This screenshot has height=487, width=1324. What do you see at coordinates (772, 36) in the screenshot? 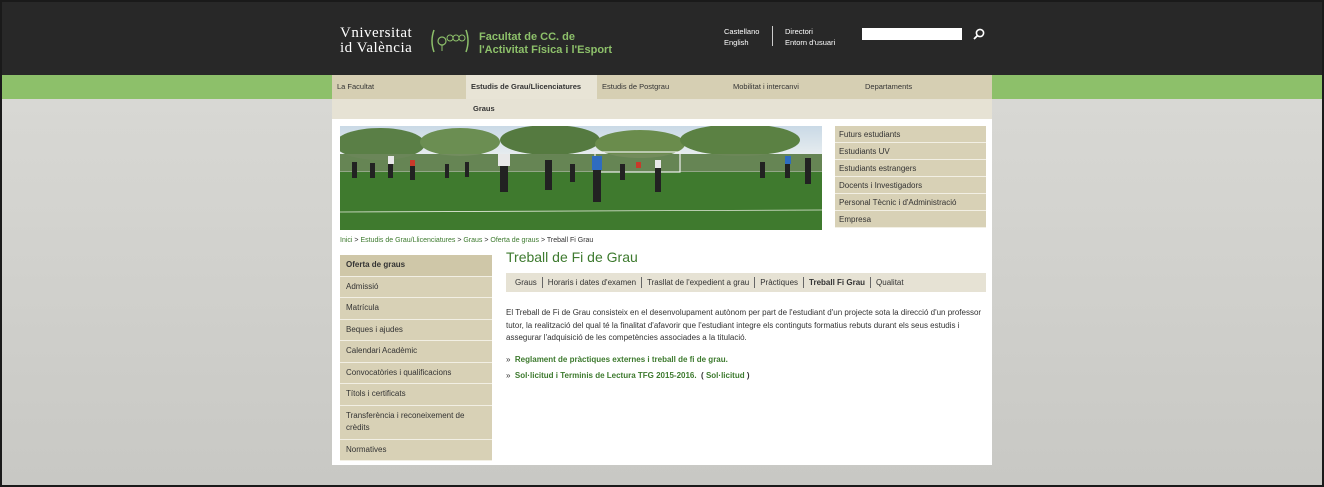
I see `header-divider` at bounding box center [772, 36].